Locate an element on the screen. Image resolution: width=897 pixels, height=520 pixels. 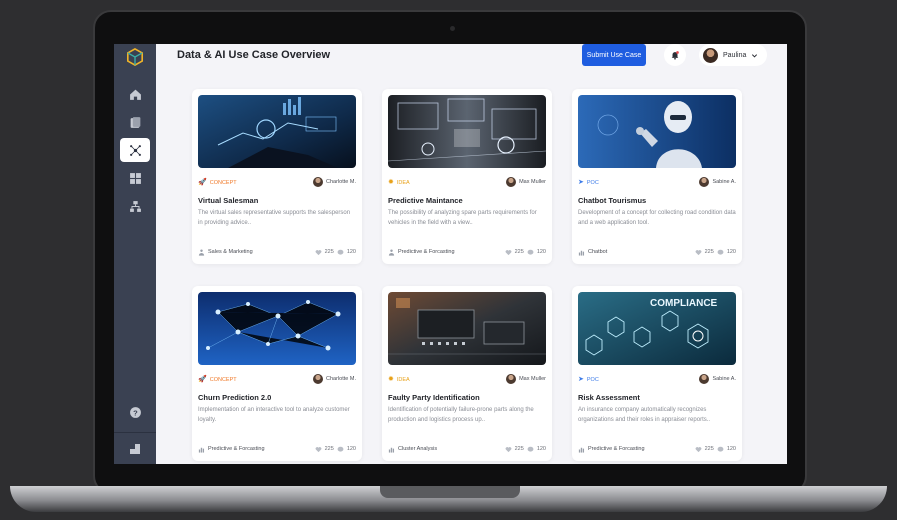
card-footer: Sales & Marketing 225 120 is located at coordinates (277, 252).